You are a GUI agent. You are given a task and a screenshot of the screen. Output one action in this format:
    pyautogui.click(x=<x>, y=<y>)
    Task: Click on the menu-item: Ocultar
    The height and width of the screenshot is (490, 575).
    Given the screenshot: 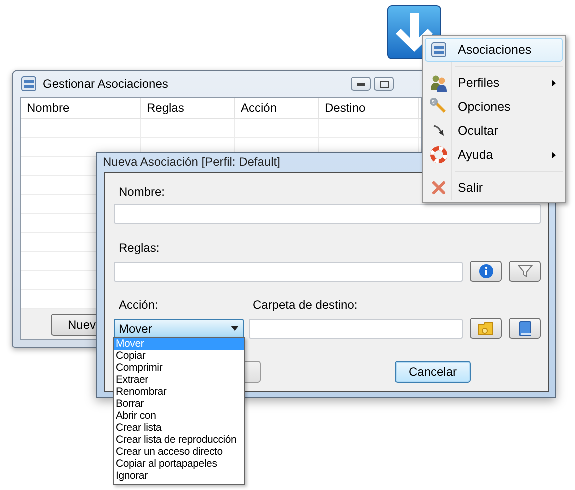 What is the action you would take?
    pyautogui.click(x=494, y=131)
    